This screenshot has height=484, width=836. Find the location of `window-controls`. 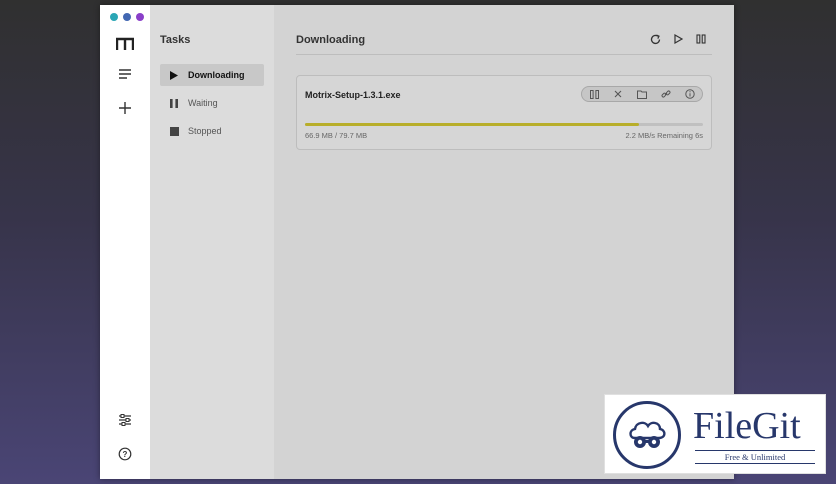

window-controls is located at coordinates (127, 17).